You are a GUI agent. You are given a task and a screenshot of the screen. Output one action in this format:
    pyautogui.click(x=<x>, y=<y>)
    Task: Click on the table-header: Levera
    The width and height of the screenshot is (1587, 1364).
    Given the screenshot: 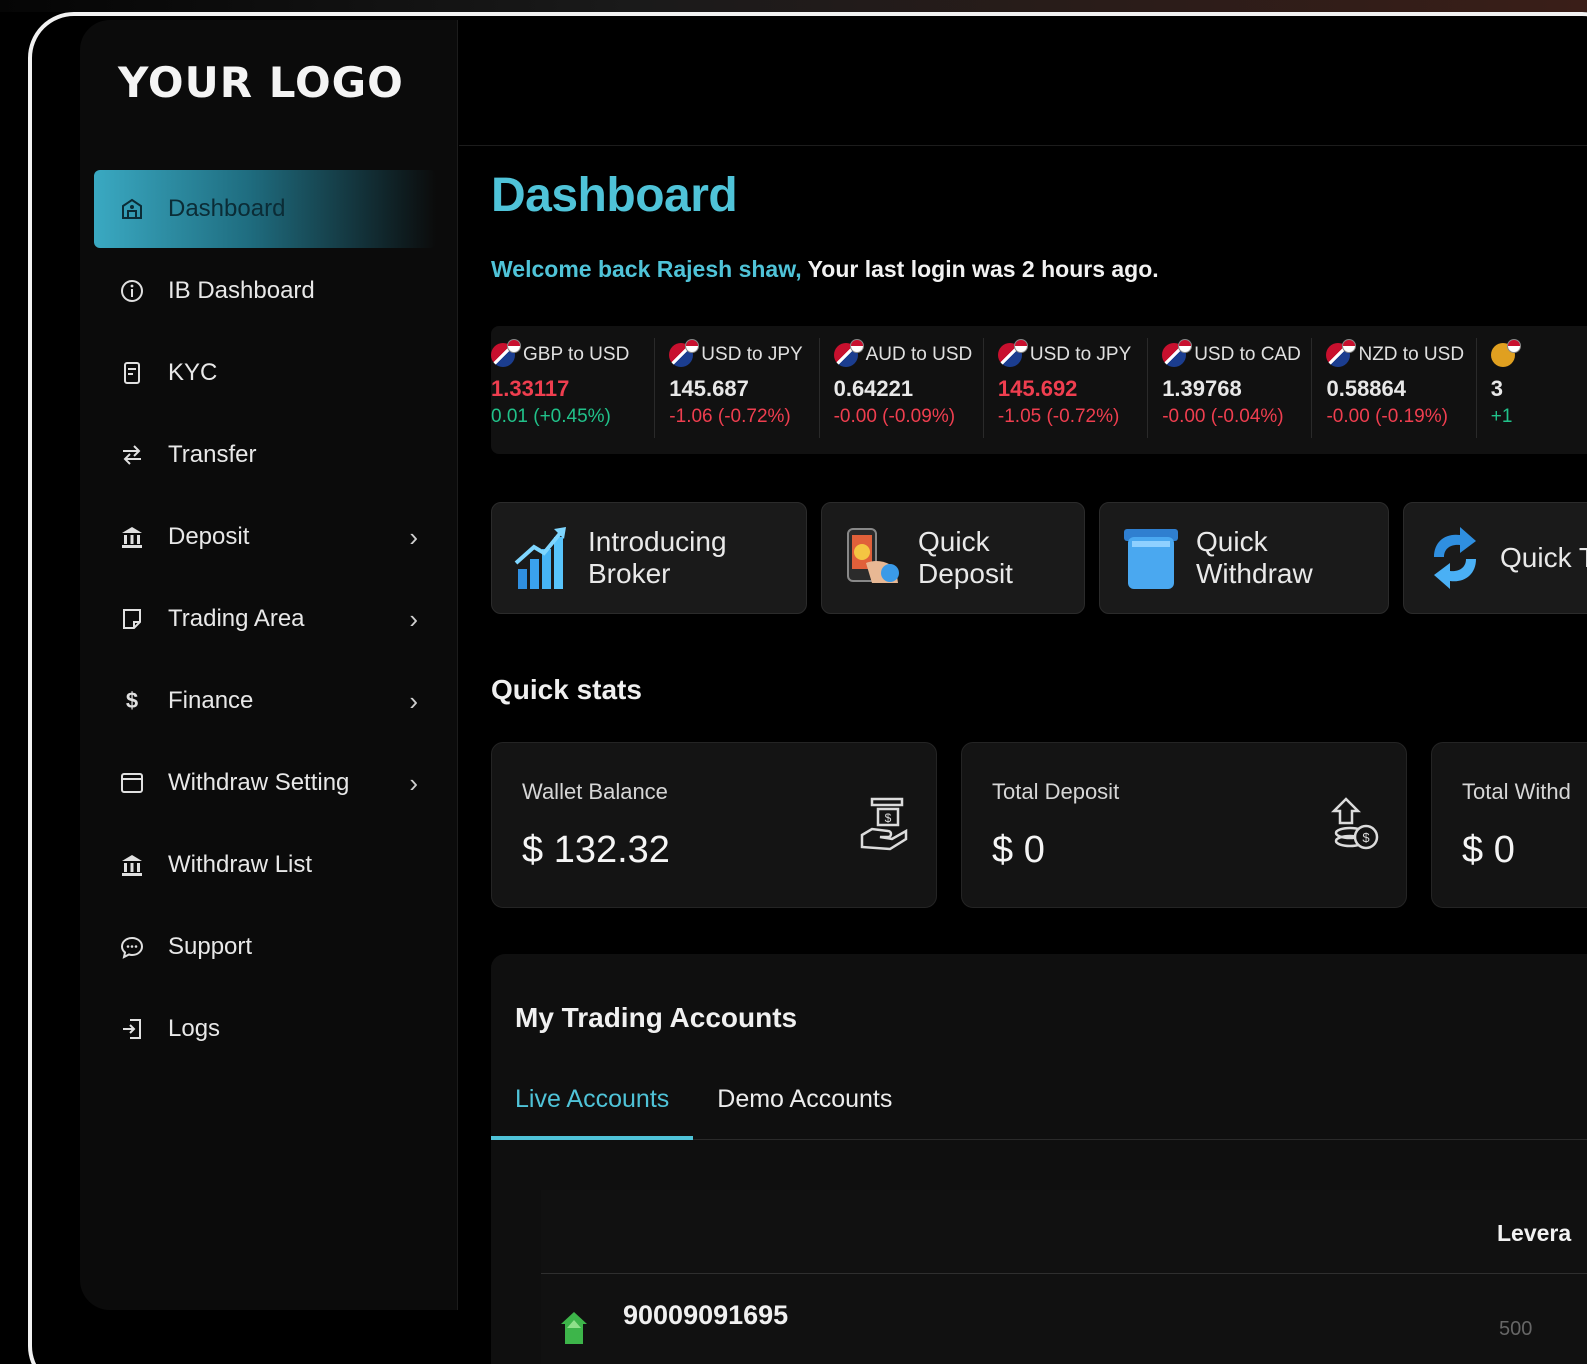 What is the action you would take?
    pyautogui.click(x=1064, y=1232)
    